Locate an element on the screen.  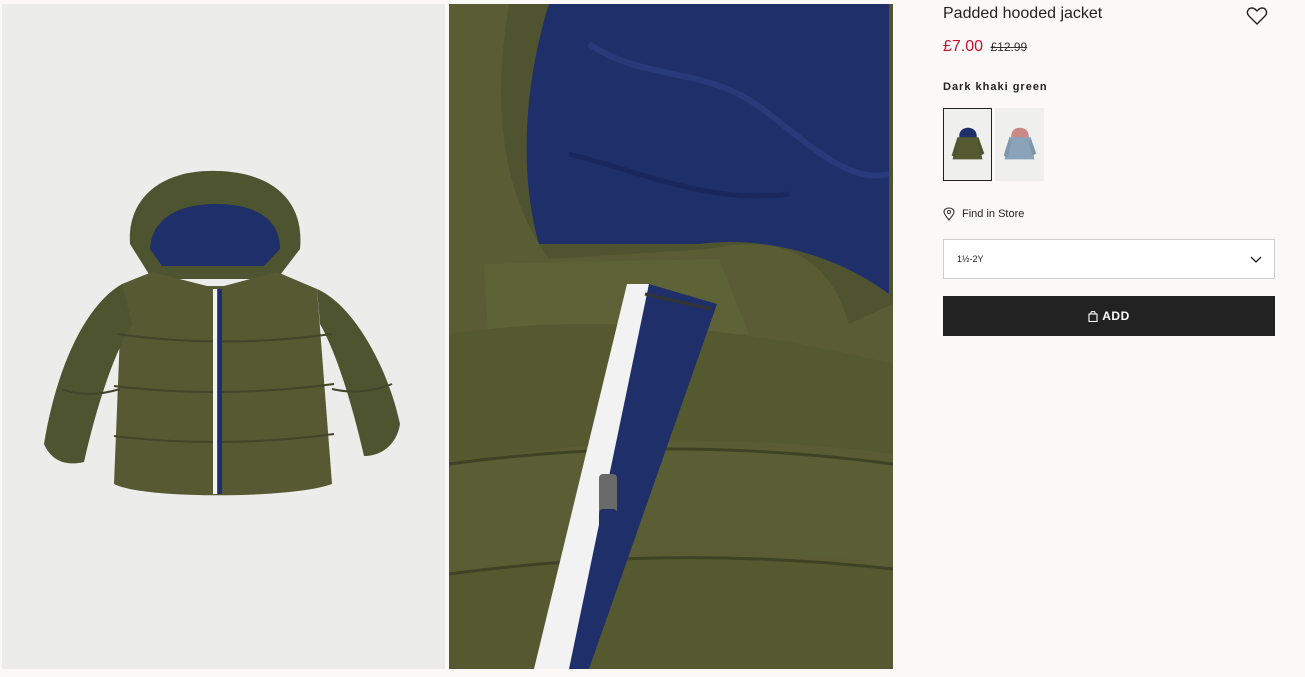
chevron-down-icon is located at coordinates (1256, 259).